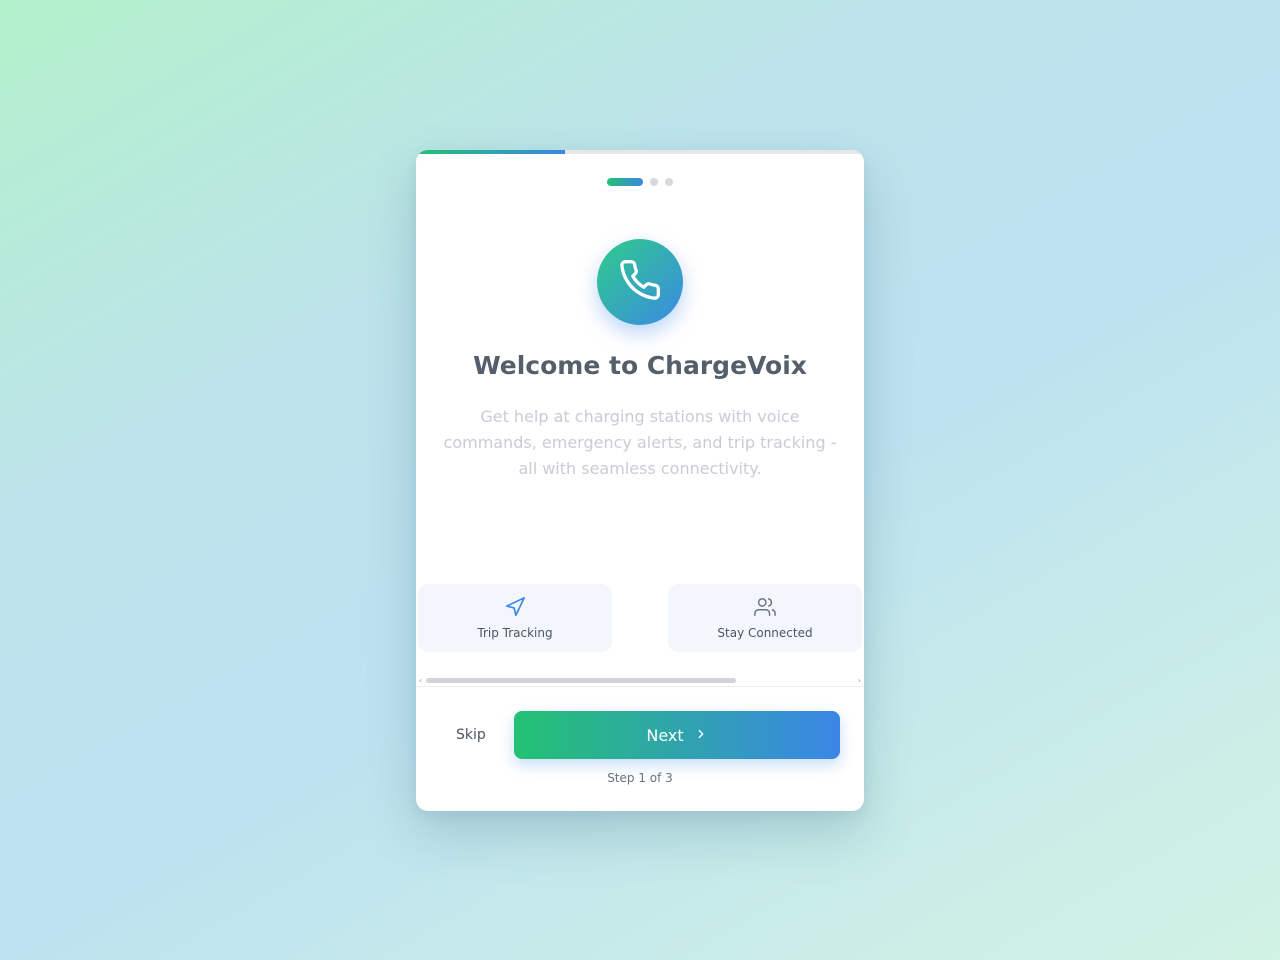 The width and height of the screenshot is (1280, 960). I want to click on footer-divider, so click(640, 686).